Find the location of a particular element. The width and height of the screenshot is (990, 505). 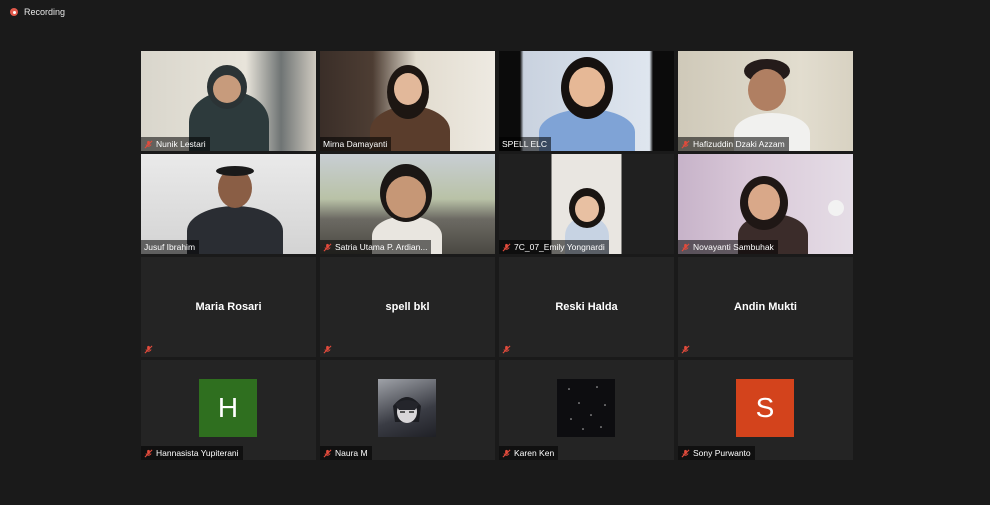

participant-name: Reski Halda is located at coordinates (586, 307).